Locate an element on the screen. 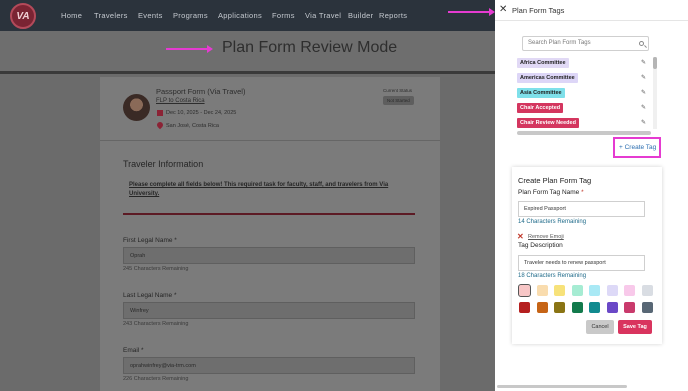 Image resolution: width=688 pixels, height=391 pixels. tag-description-hint: 18 Characters Remaining is located at coordinates (552, 276).